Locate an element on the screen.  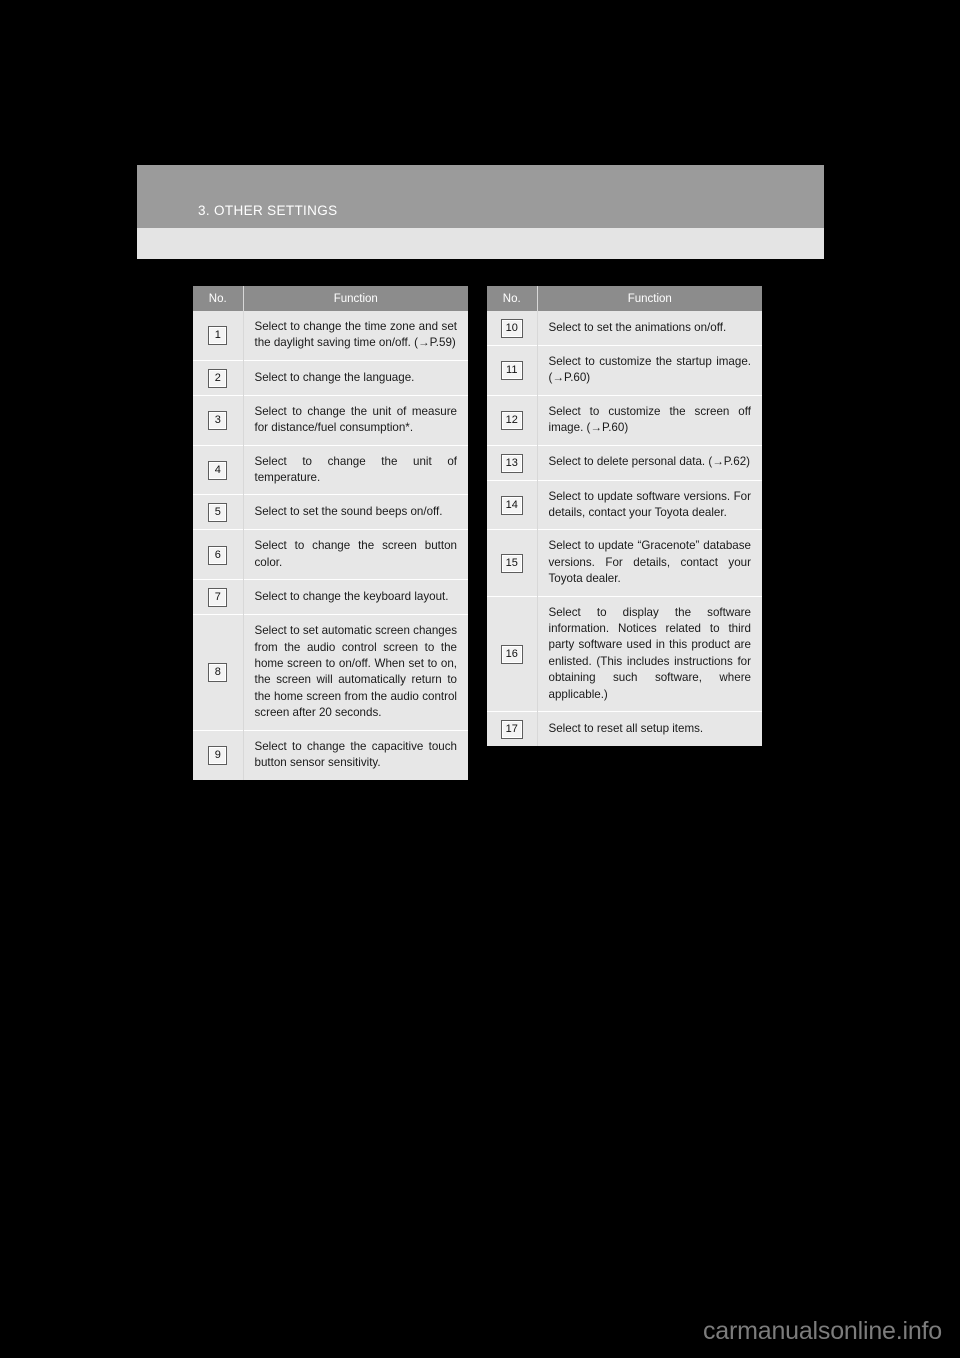
number-badge: 2 is located at coordinates (218, 378).